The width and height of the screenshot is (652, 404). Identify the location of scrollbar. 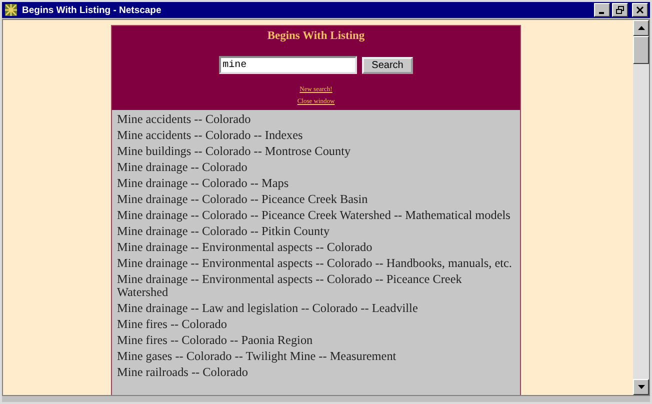
(641, 207).